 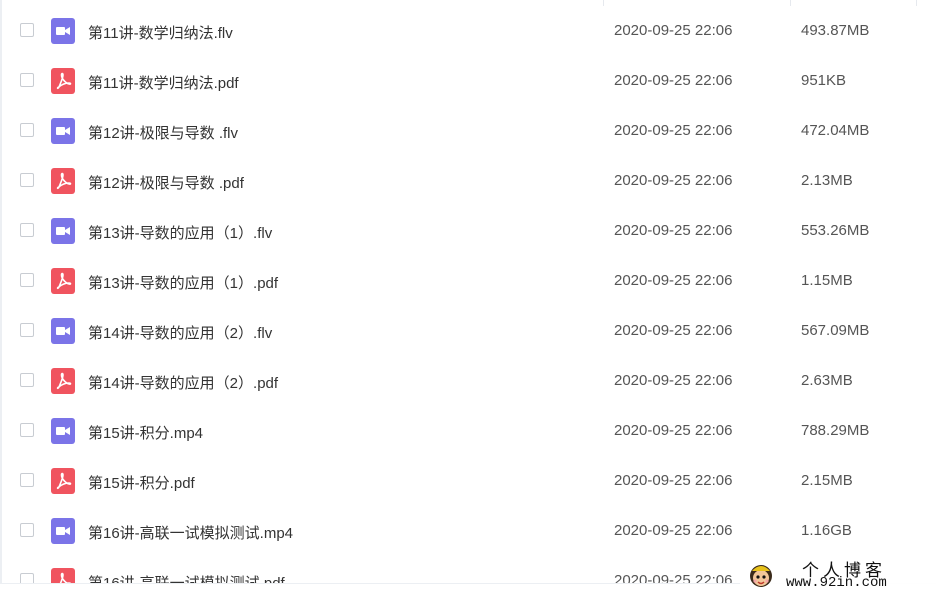 I want to click on cartoon-face-logo-icon, so click(x=761, y=576).